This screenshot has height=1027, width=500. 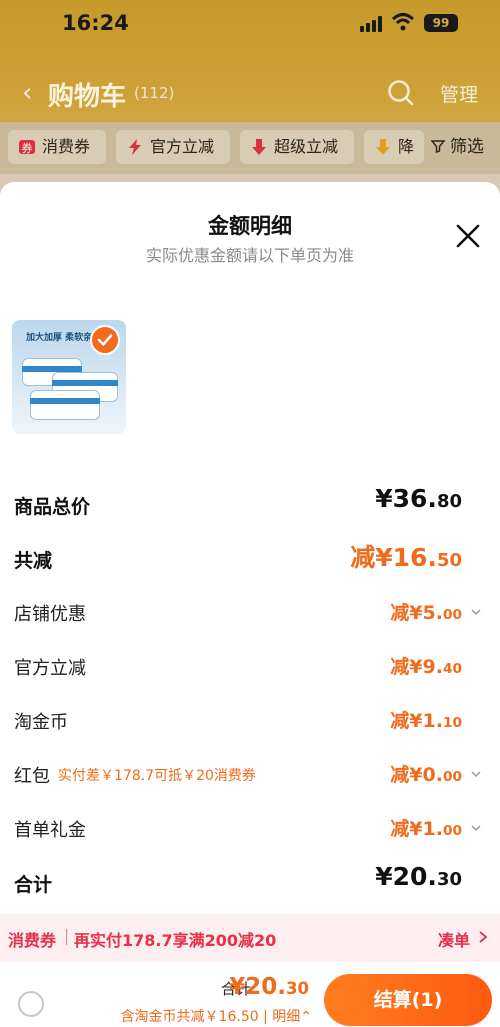 I want to click on detail-toggle: 含淘金币共减￥16.50 | 明细⌃, so click(x=216, y=1016).